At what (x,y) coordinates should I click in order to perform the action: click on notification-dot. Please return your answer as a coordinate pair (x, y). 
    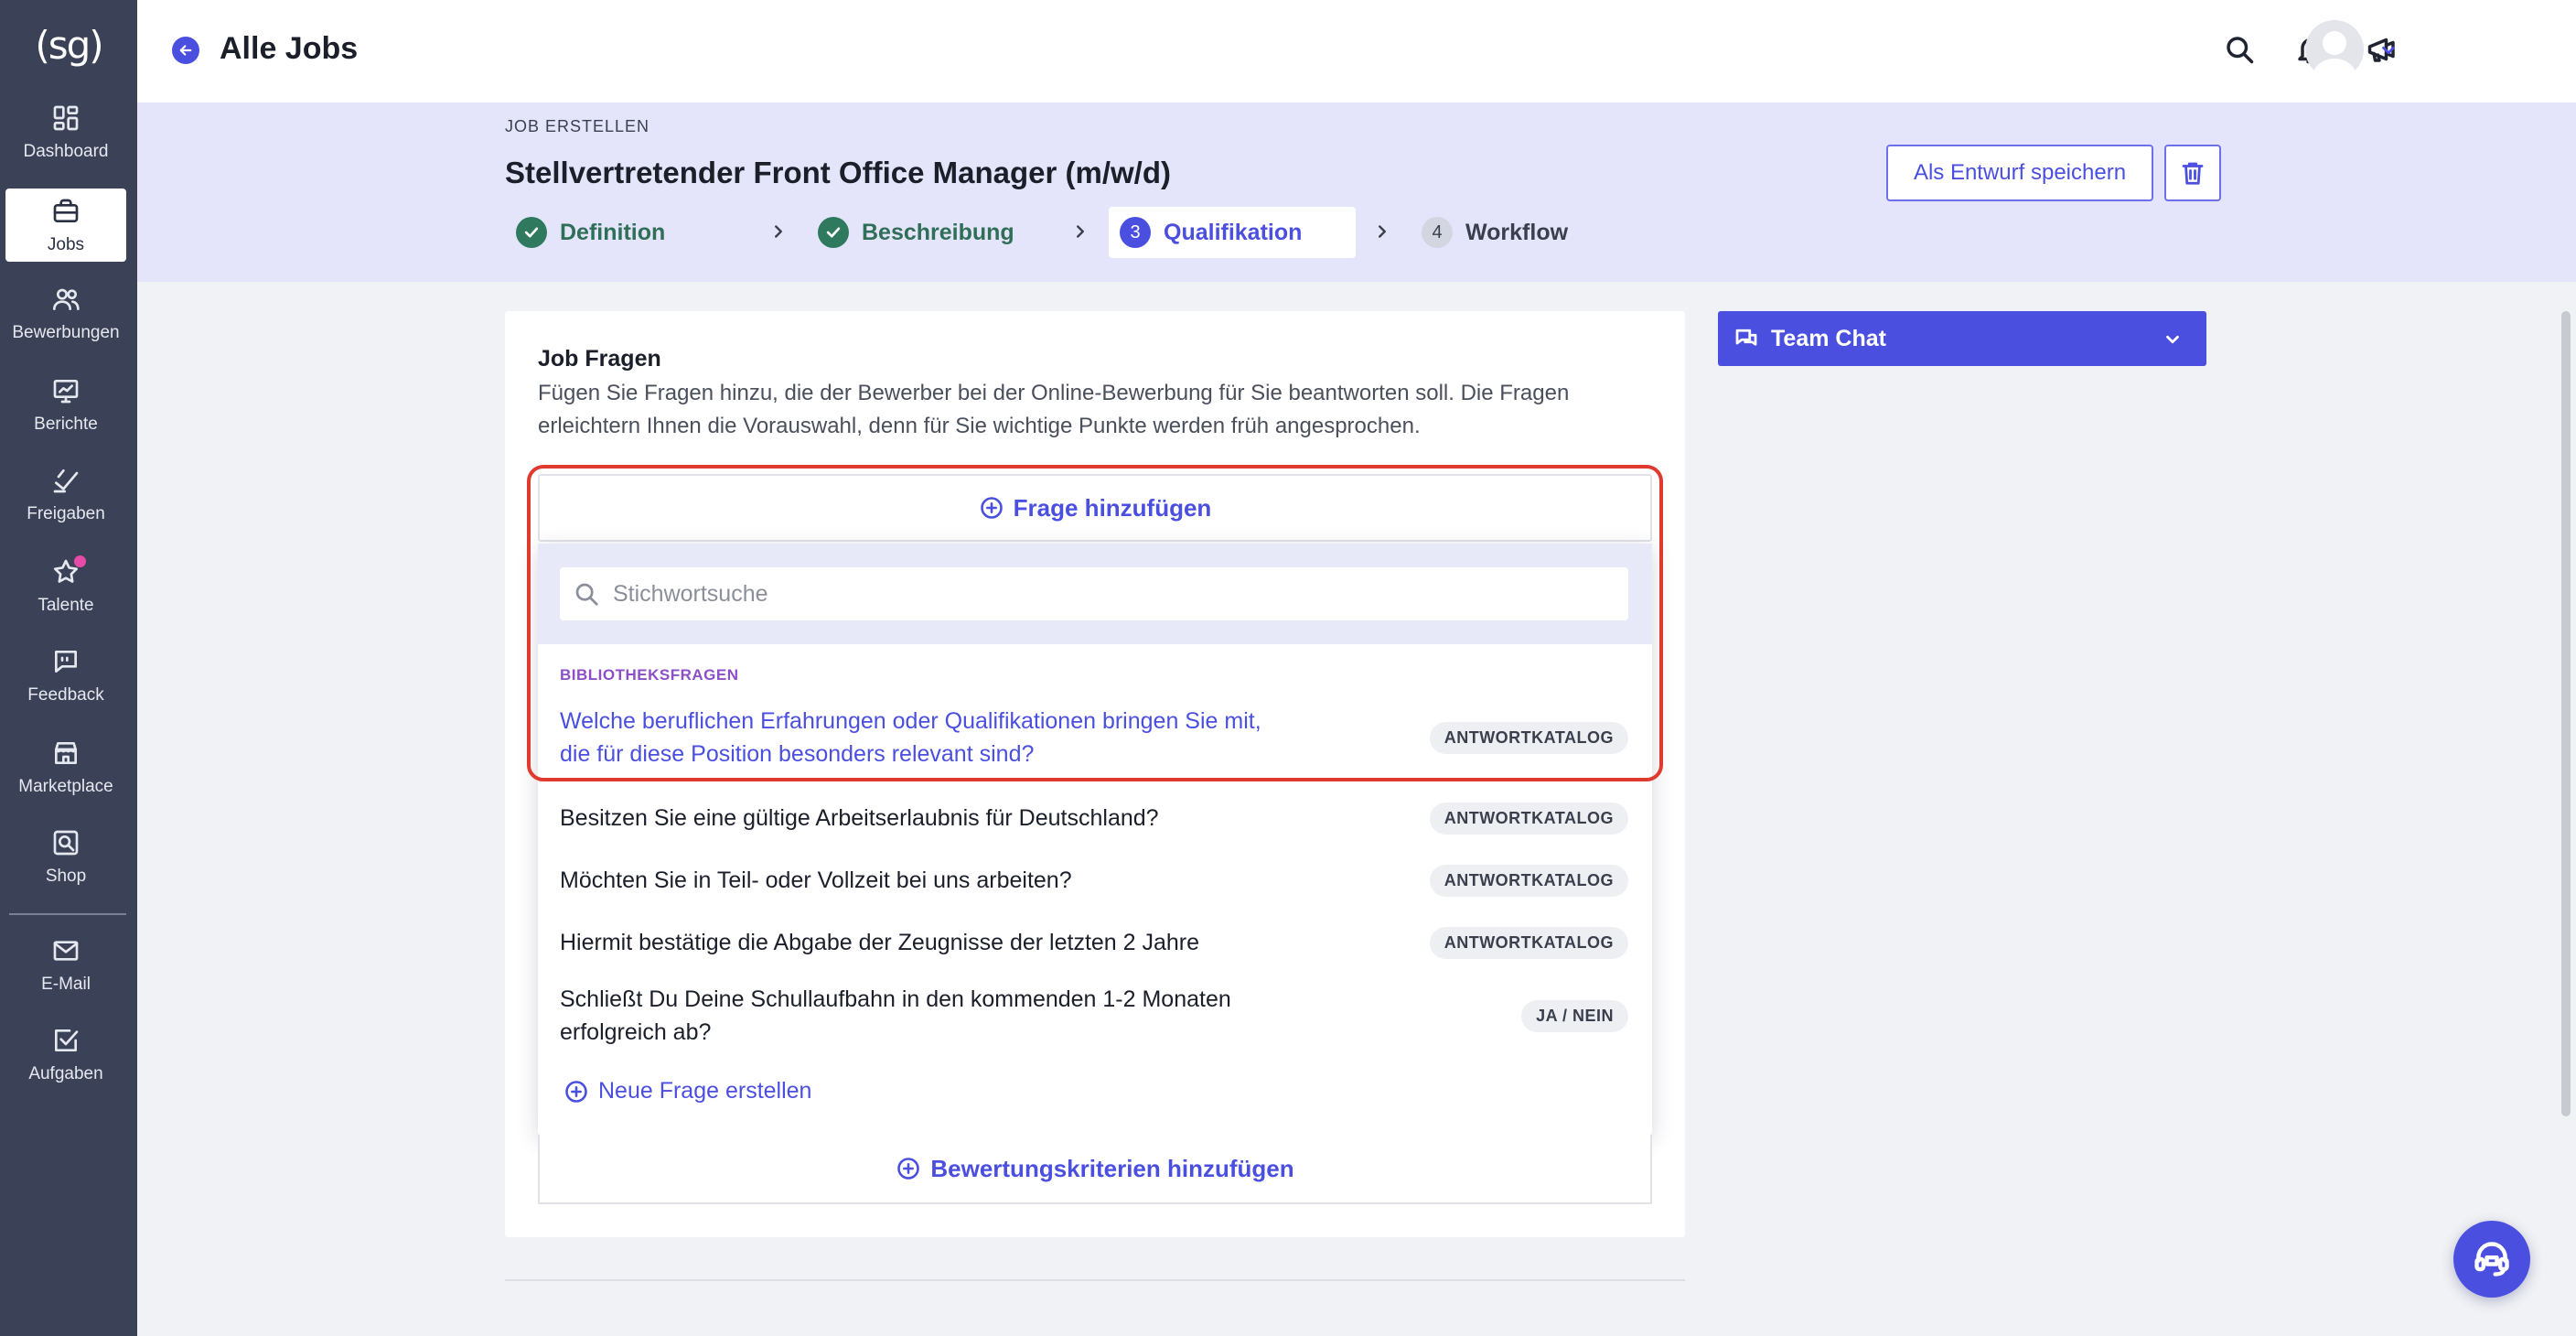
    Looking at the image, I should click on (80, 561).